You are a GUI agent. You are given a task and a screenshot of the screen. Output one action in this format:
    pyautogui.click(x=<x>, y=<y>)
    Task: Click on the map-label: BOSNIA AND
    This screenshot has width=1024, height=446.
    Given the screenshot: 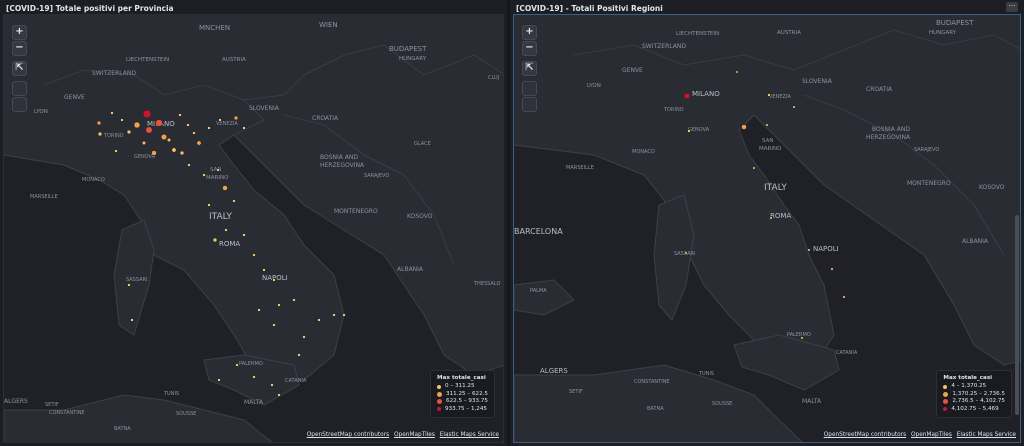 What is the action you would take?
    pyautogui.click(x=339, y=157)
    